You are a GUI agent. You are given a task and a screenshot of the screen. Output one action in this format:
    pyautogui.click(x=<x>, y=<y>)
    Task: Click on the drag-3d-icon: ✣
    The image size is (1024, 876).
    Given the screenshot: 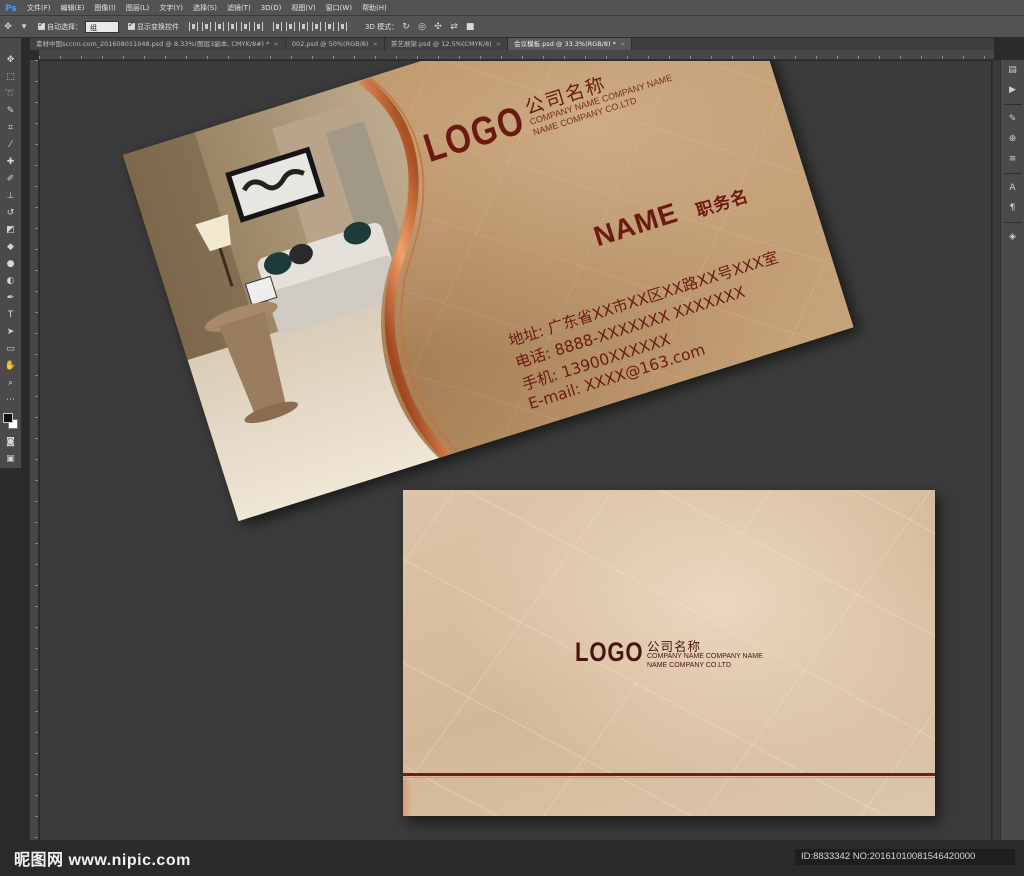 What is the action you would take?
    pyautogui.click(x=438, y=27)
    